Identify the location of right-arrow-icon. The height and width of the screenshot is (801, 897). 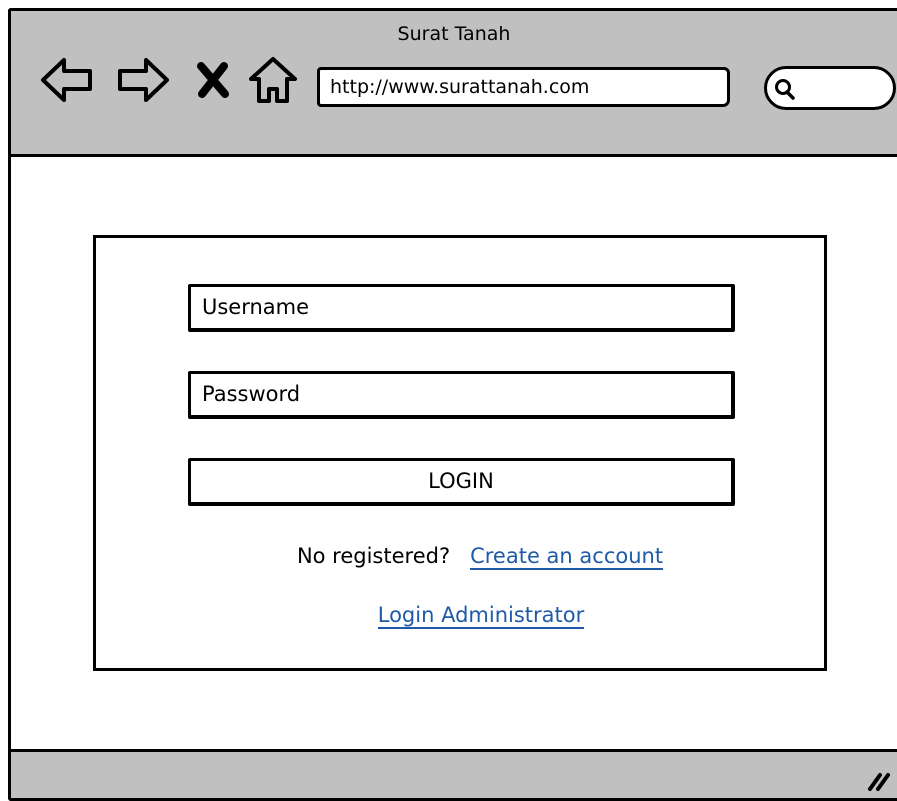
(143, 80).